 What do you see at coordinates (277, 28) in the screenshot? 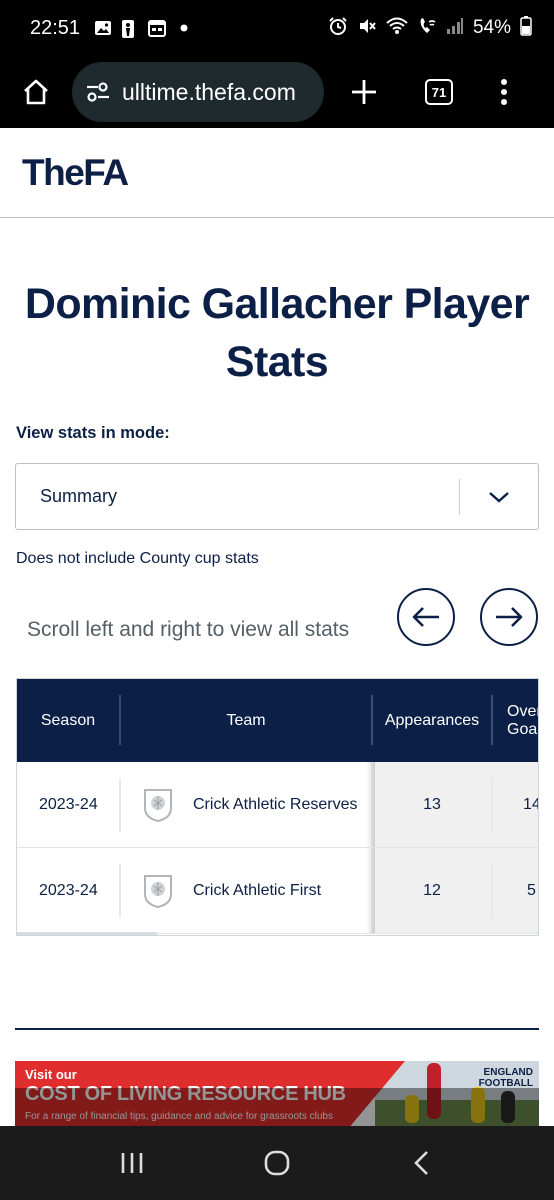
I see `status-bar: 22:51 54%` at bounding box center [277, 28].